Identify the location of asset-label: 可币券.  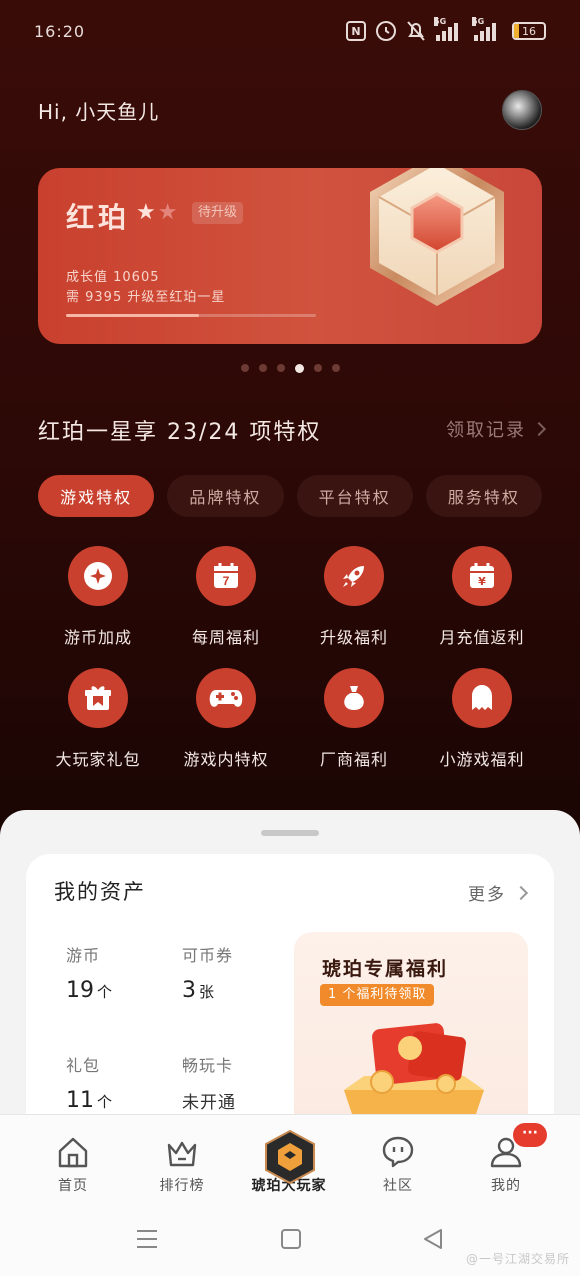
(208, 955).